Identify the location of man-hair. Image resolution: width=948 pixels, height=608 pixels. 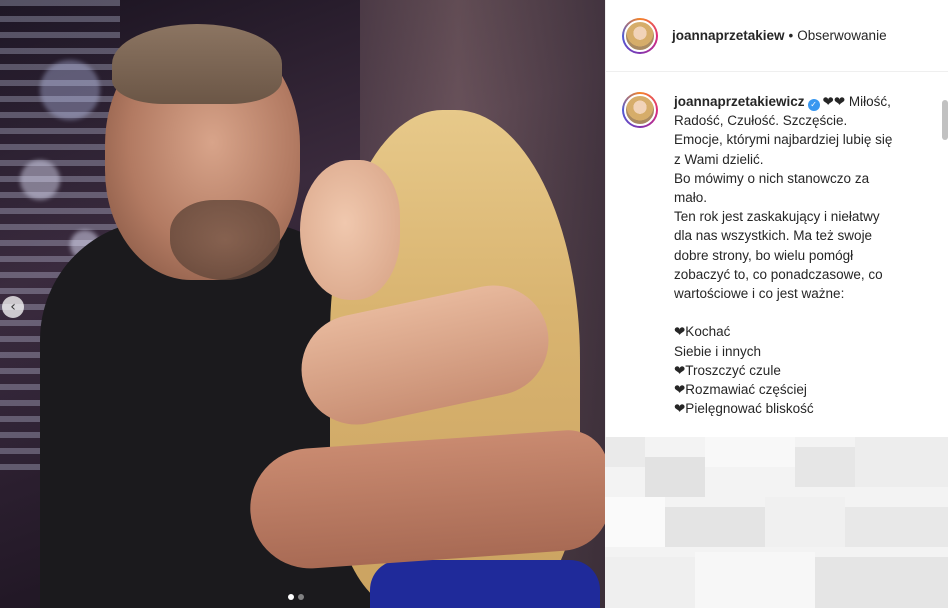
(197, 64).